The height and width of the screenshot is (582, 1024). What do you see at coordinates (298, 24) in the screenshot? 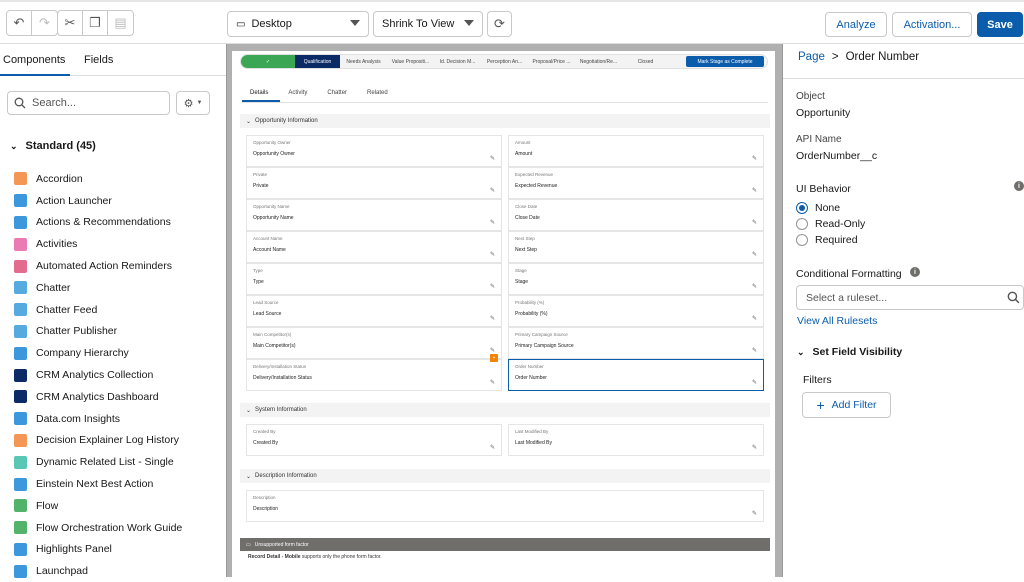
I see `device-select: ▭ Desktop` at bounding box center [298, 24].